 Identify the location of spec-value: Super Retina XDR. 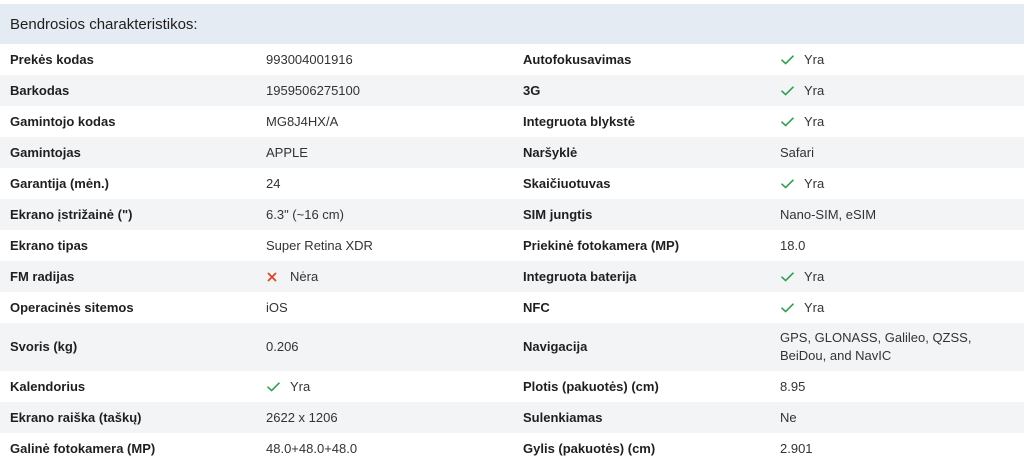
(384, 246).